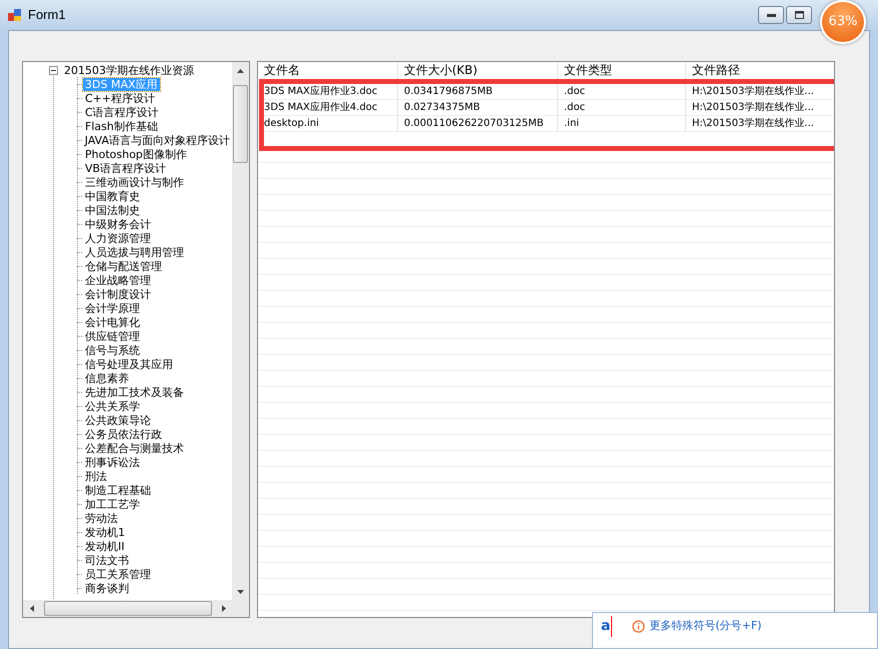 This screenshot has height=649, width=878. Describe the element at coordinates (118, 280) in the screenshot. I see `tree-node: 企业战略管理` at that location.